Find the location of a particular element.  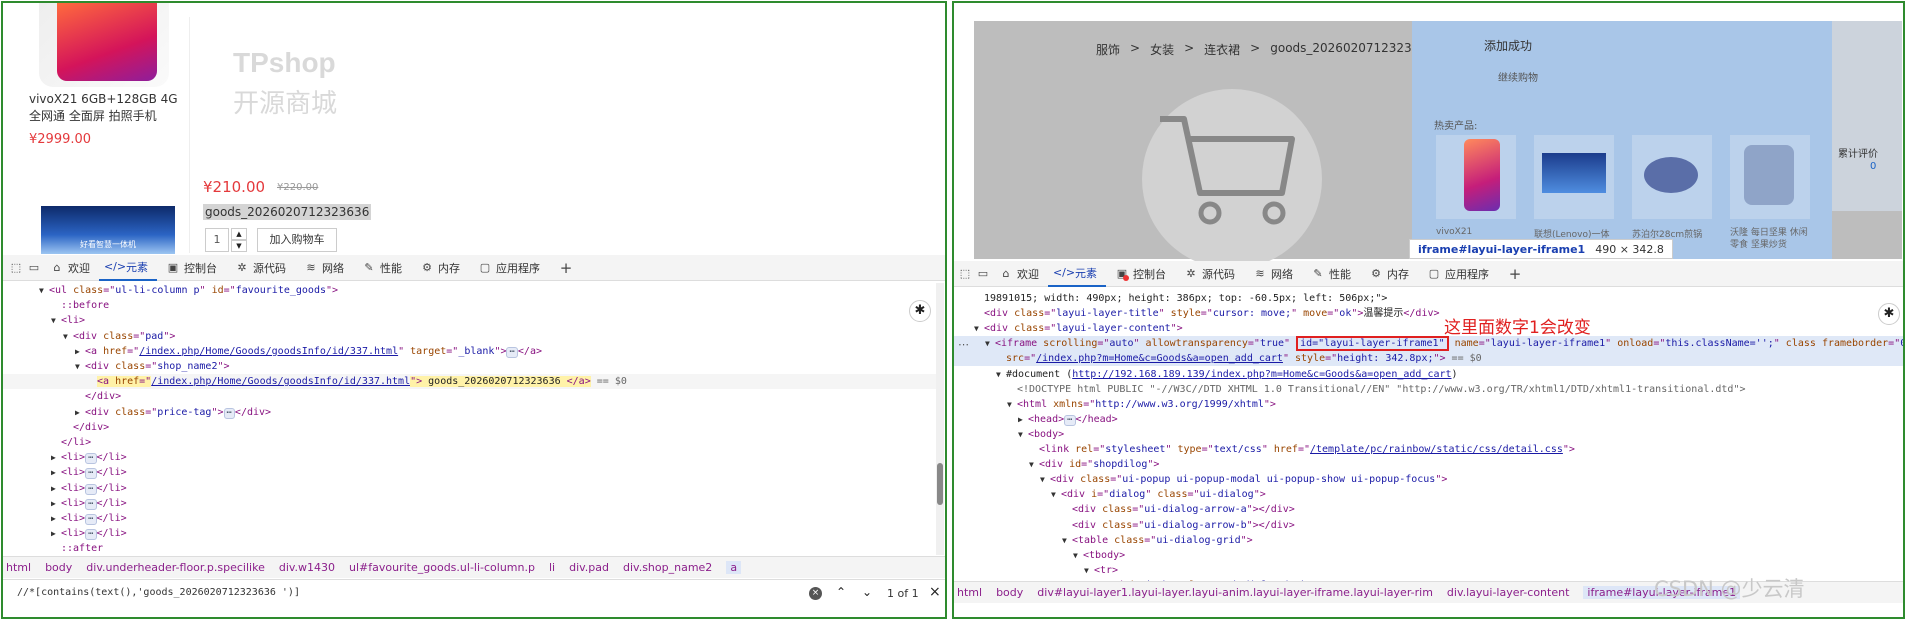

qty-down-icon: ▼ is located at coordinates (239, 246).